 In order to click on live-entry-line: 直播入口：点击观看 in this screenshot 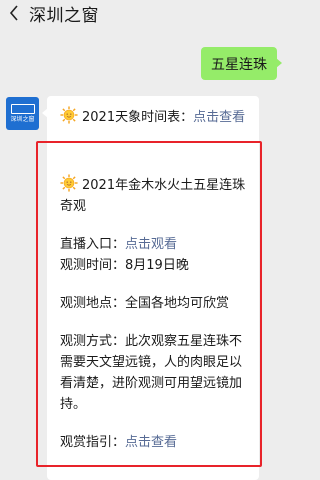, I will do `click(156, 244)`.